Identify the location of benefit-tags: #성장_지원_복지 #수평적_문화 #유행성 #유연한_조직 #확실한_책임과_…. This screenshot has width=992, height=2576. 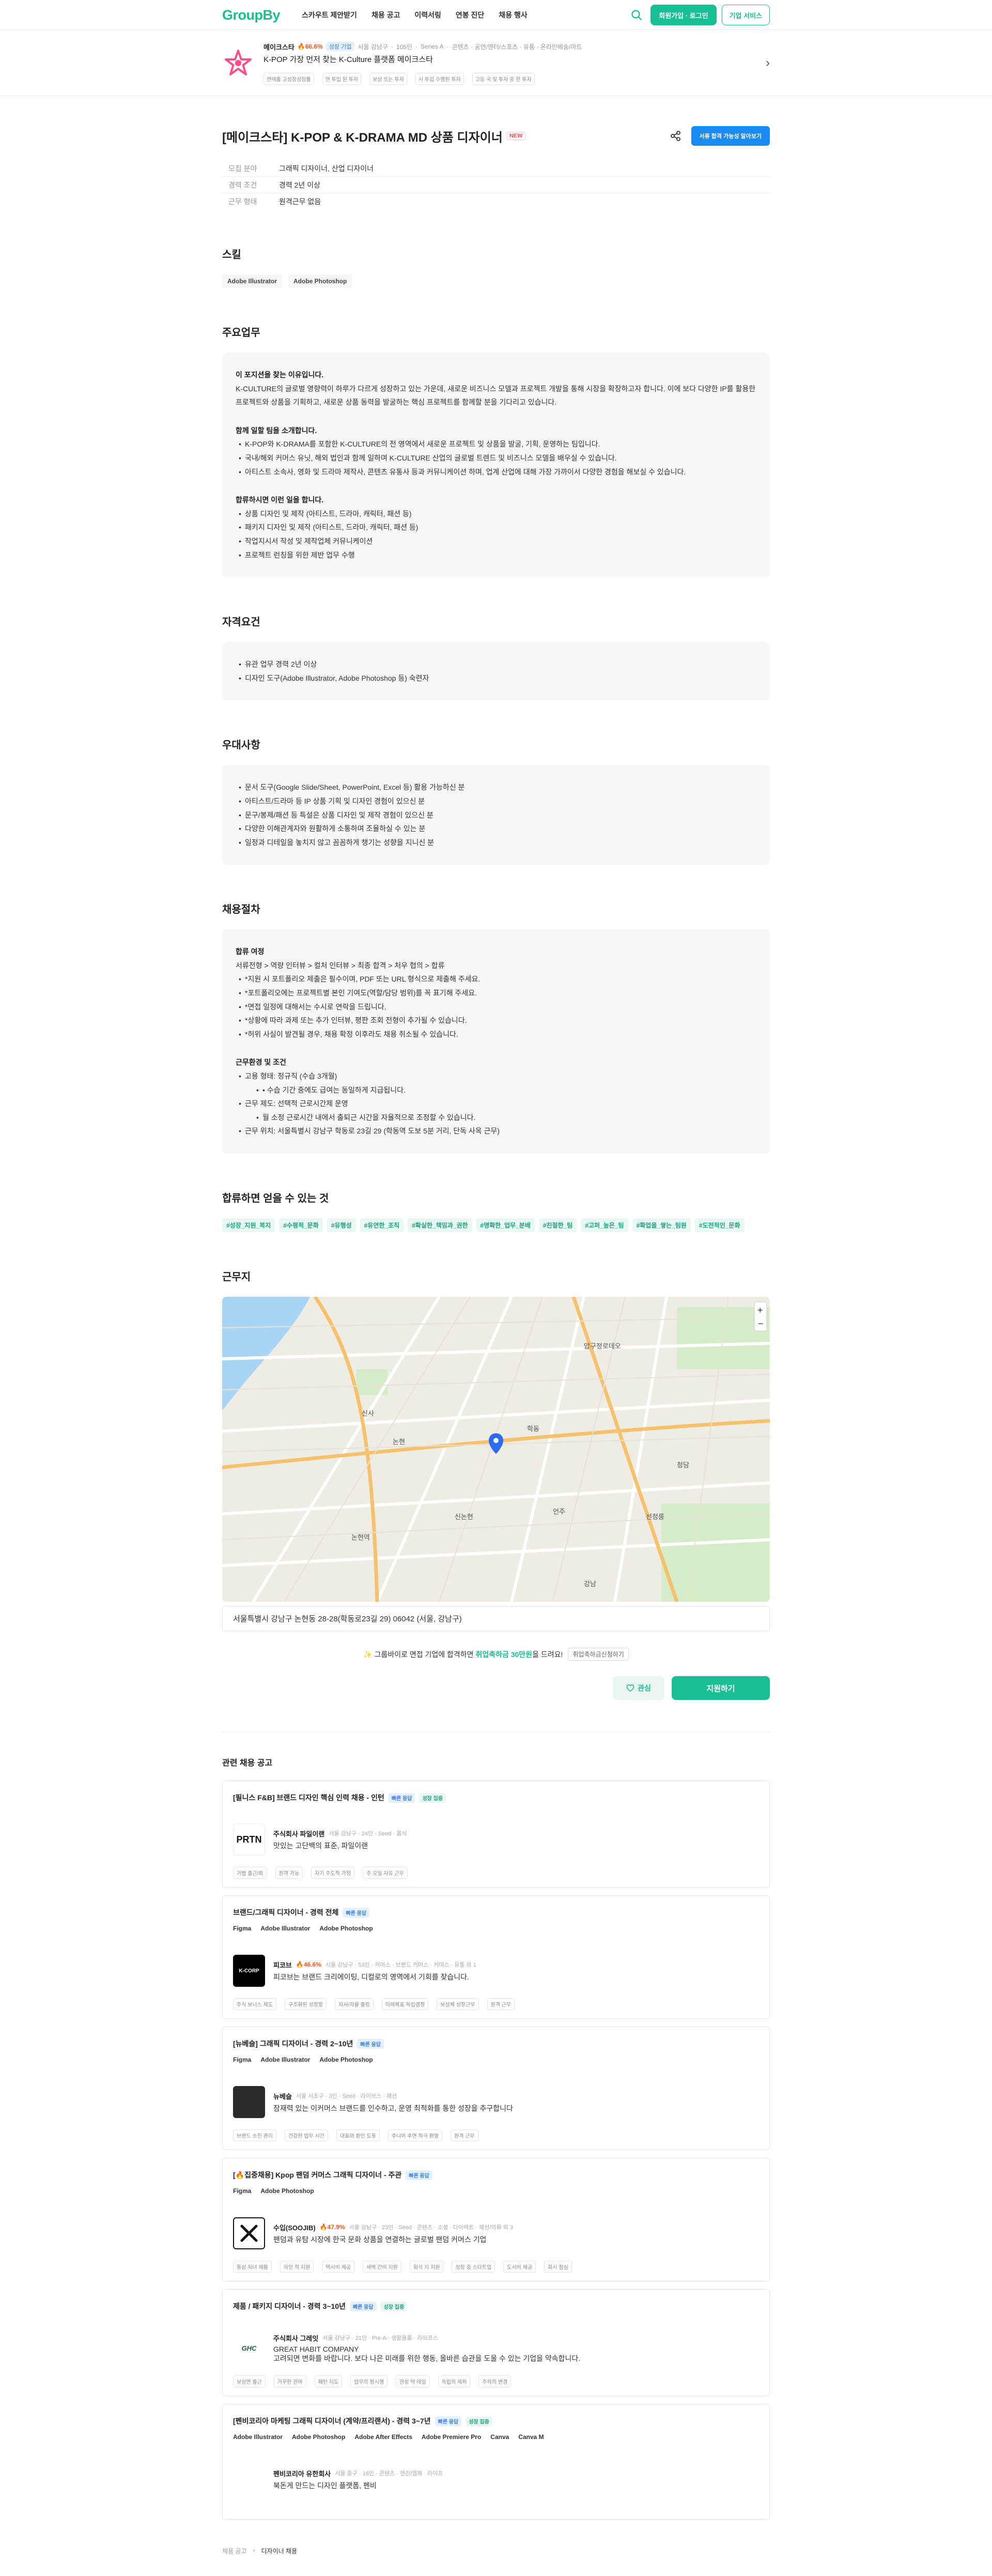
(496, 1225).